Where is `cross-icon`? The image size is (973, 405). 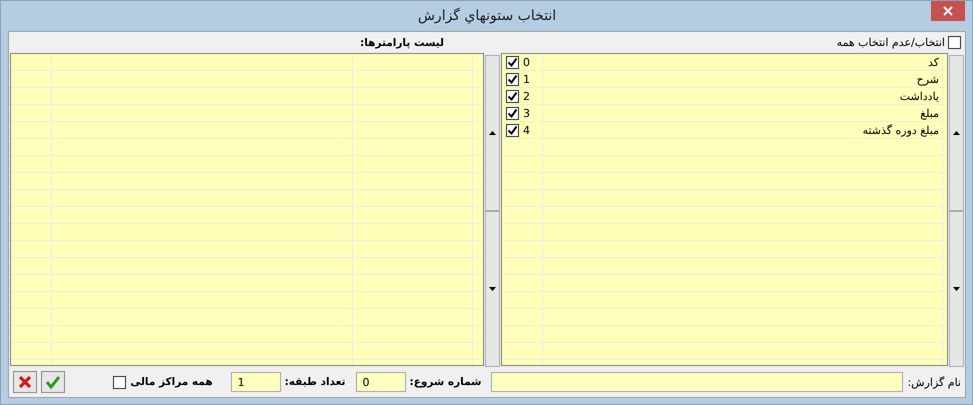 cross-icon is located at coordinates (25, 382).